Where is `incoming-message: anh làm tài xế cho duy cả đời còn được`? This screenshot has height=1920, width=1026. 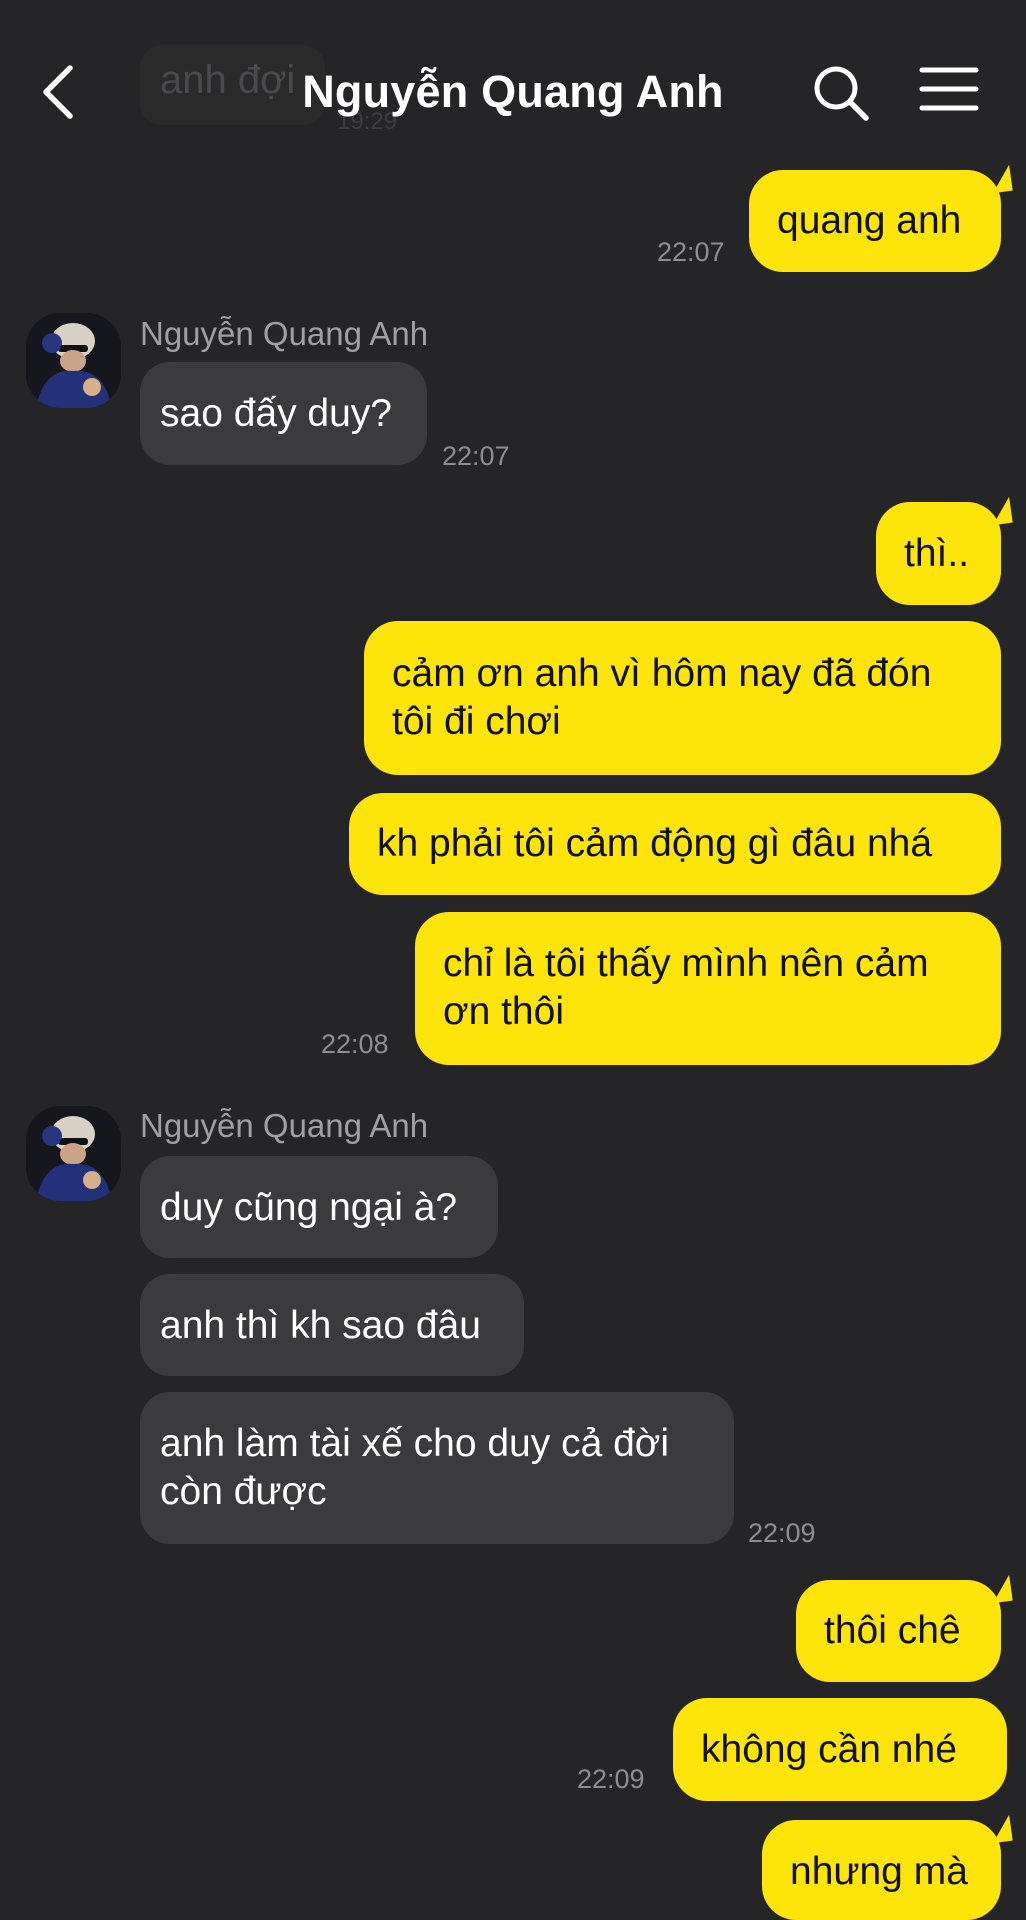 incoming-message: anh làm tài xế cho duy cả đời còn được is located at coordinates (437, 1468).